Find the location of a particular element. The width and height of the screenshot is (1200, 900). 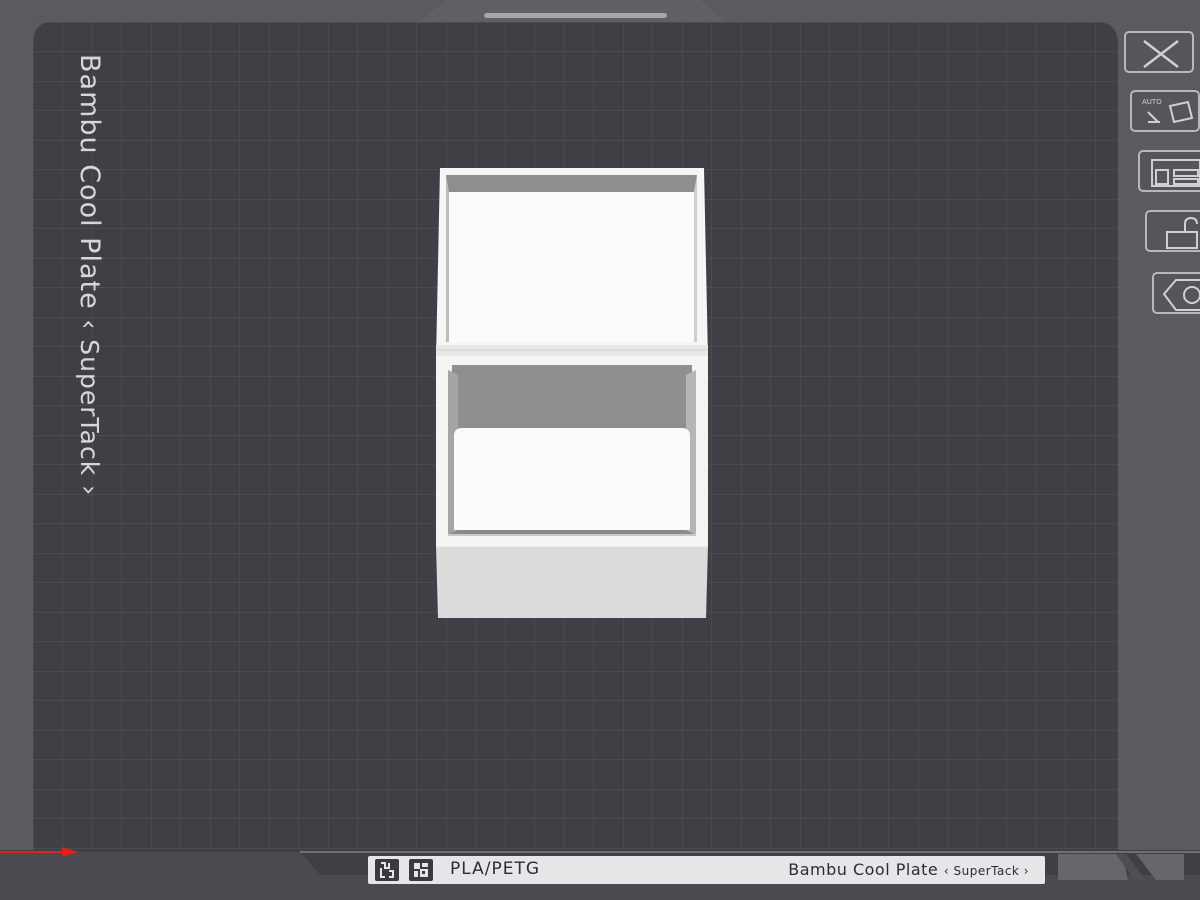

lock-button is located at coordinates (1172, 231).